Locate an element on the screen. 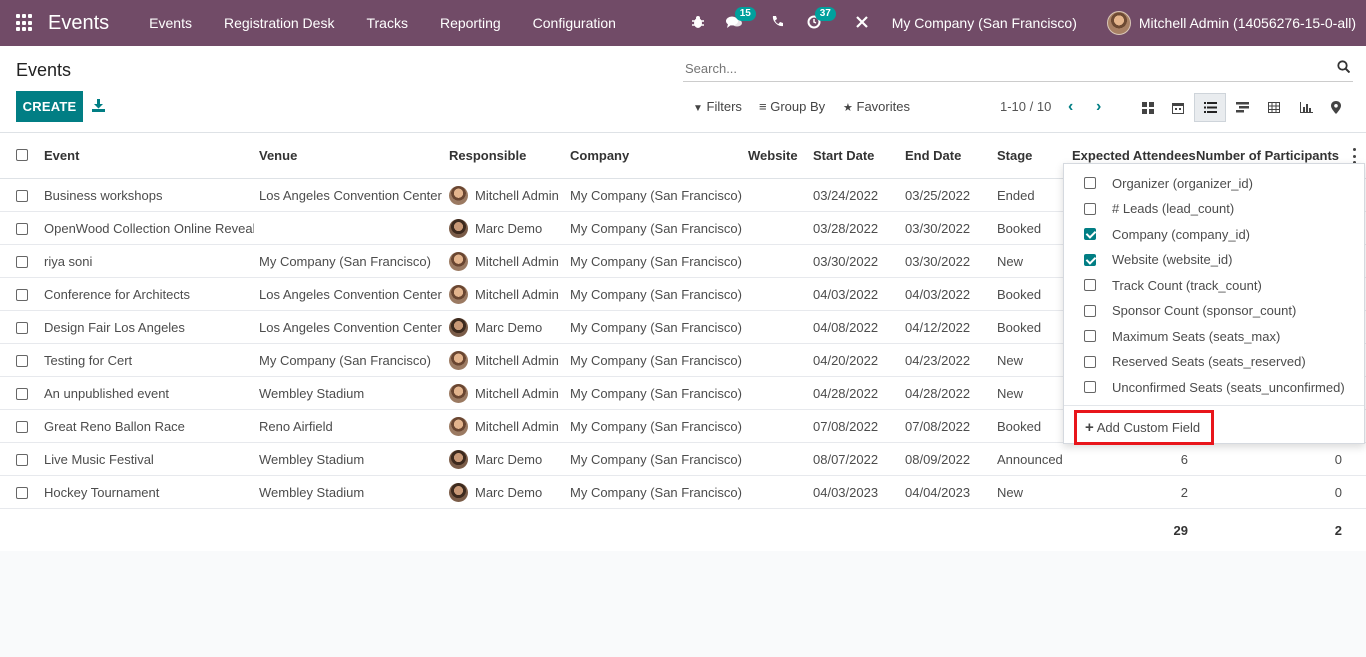 Image resolution: width=1366 pixels, height=657 pixels. menu-tracks: Tracks is located at coordinates (386, 23).